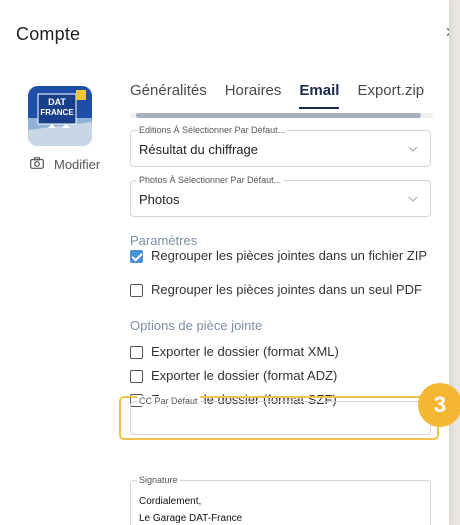 The width and height of the screenshot is (460, 525). Describe the element at coordinates (253, 93) in the screenshot. I see `tab-horaires: Horaires` at that location.